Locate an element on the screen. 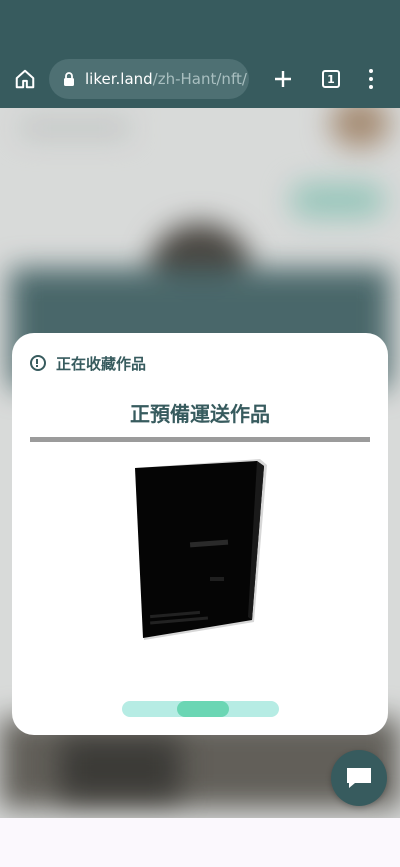 Image resolution: width=400 pixels, height=867 pixels. nft-book-cover is located at coordinates (200, 550).